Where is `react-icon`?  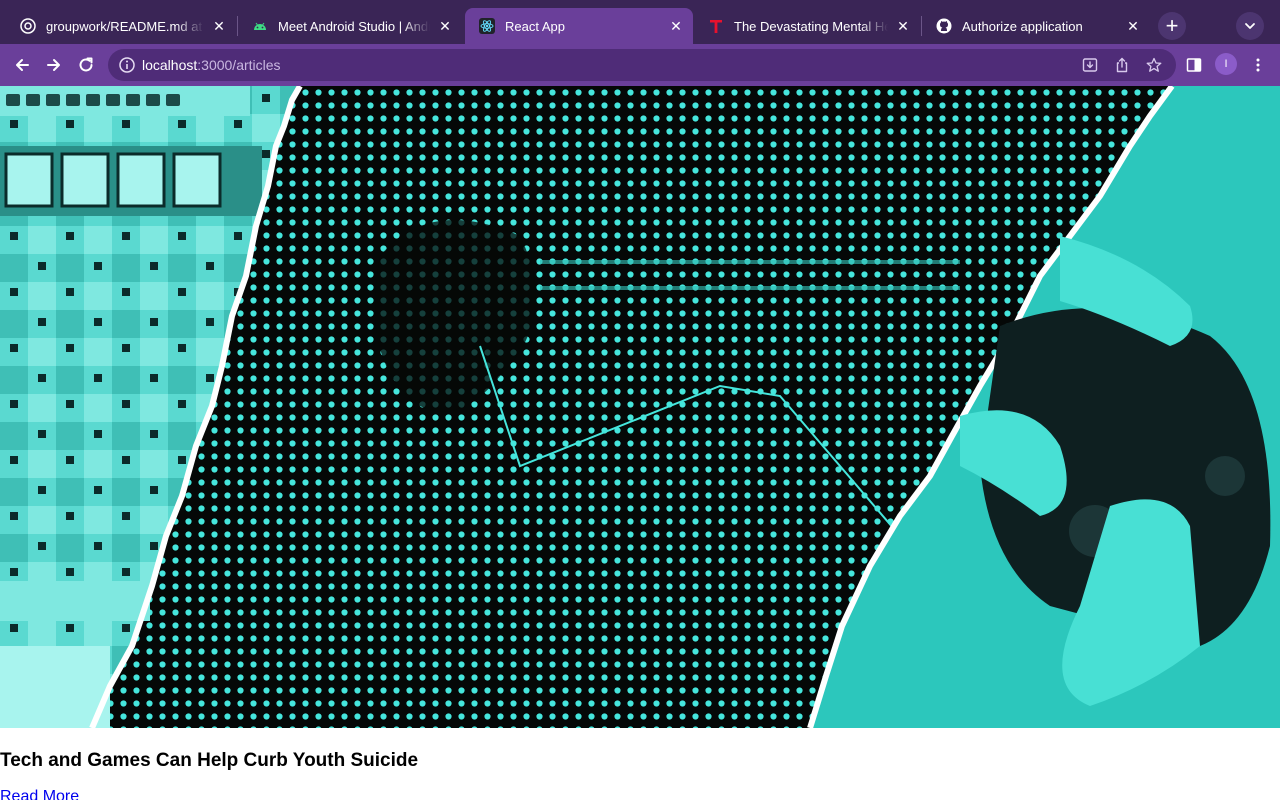 react-icon is located at coordinates (487, 26).